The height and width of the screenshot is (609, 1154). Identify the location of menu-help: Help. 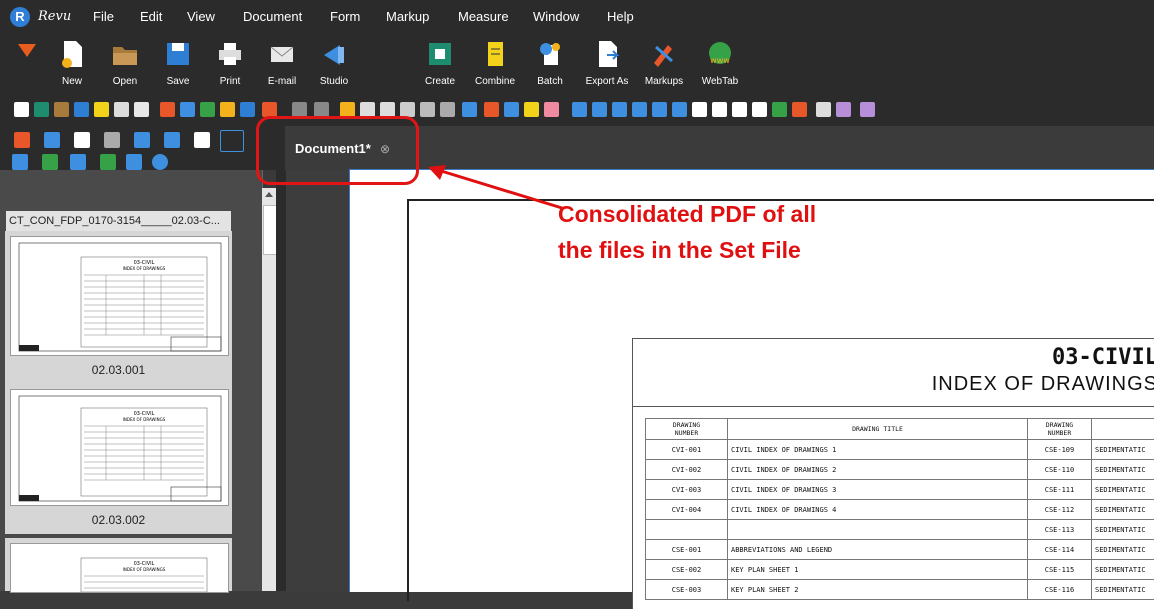
(620, 16).